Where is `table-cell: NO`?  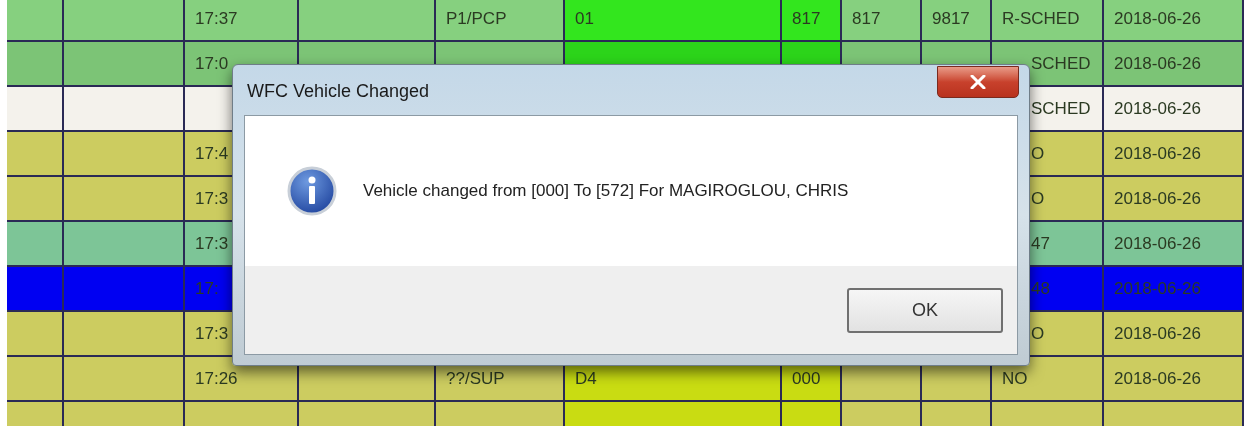 table-cell: NO is located at coordinates (1048, 378).